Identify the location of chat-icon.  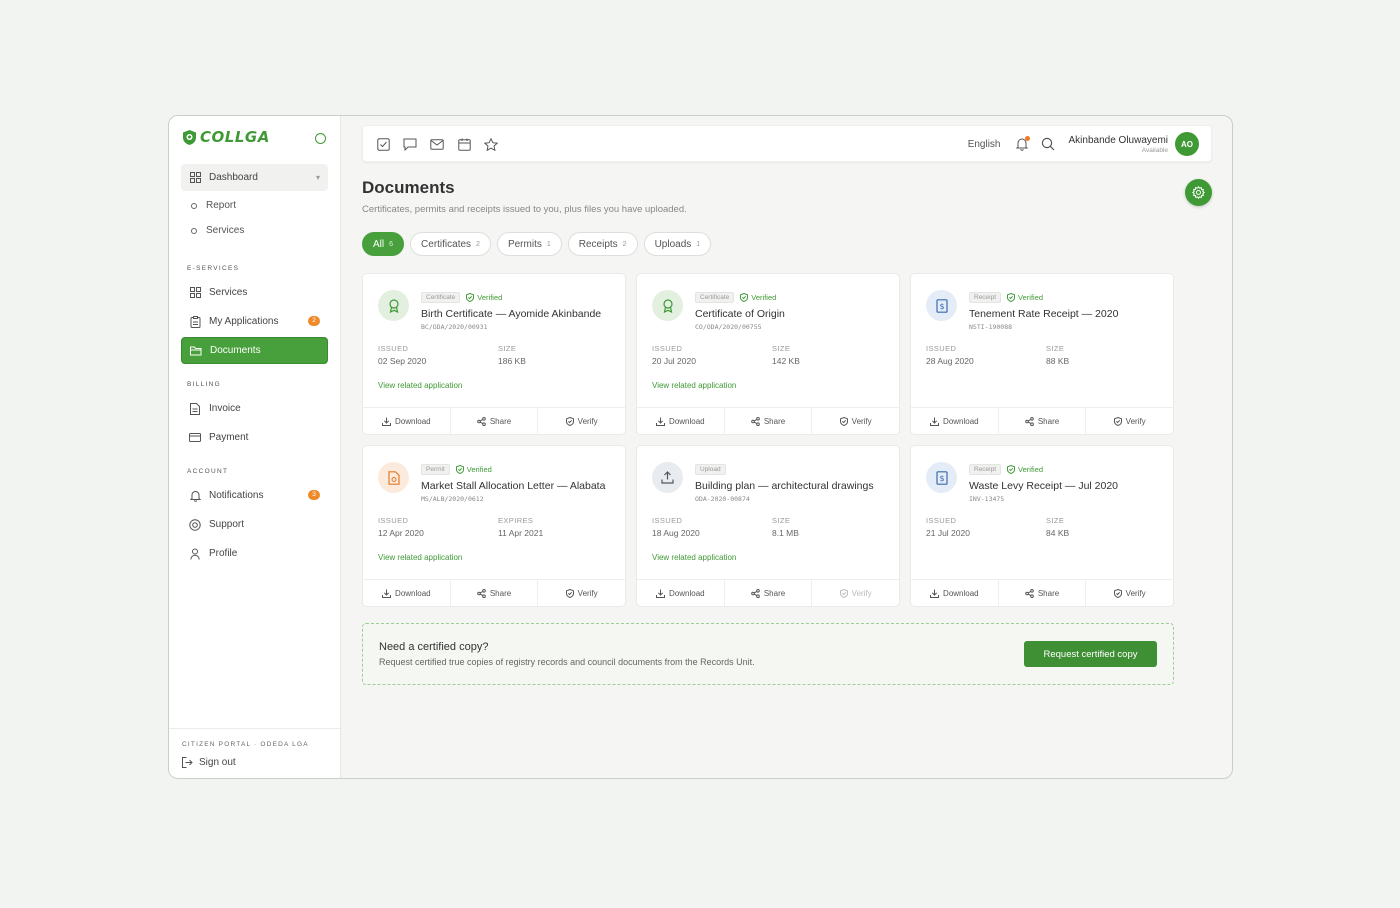
(410, 144).